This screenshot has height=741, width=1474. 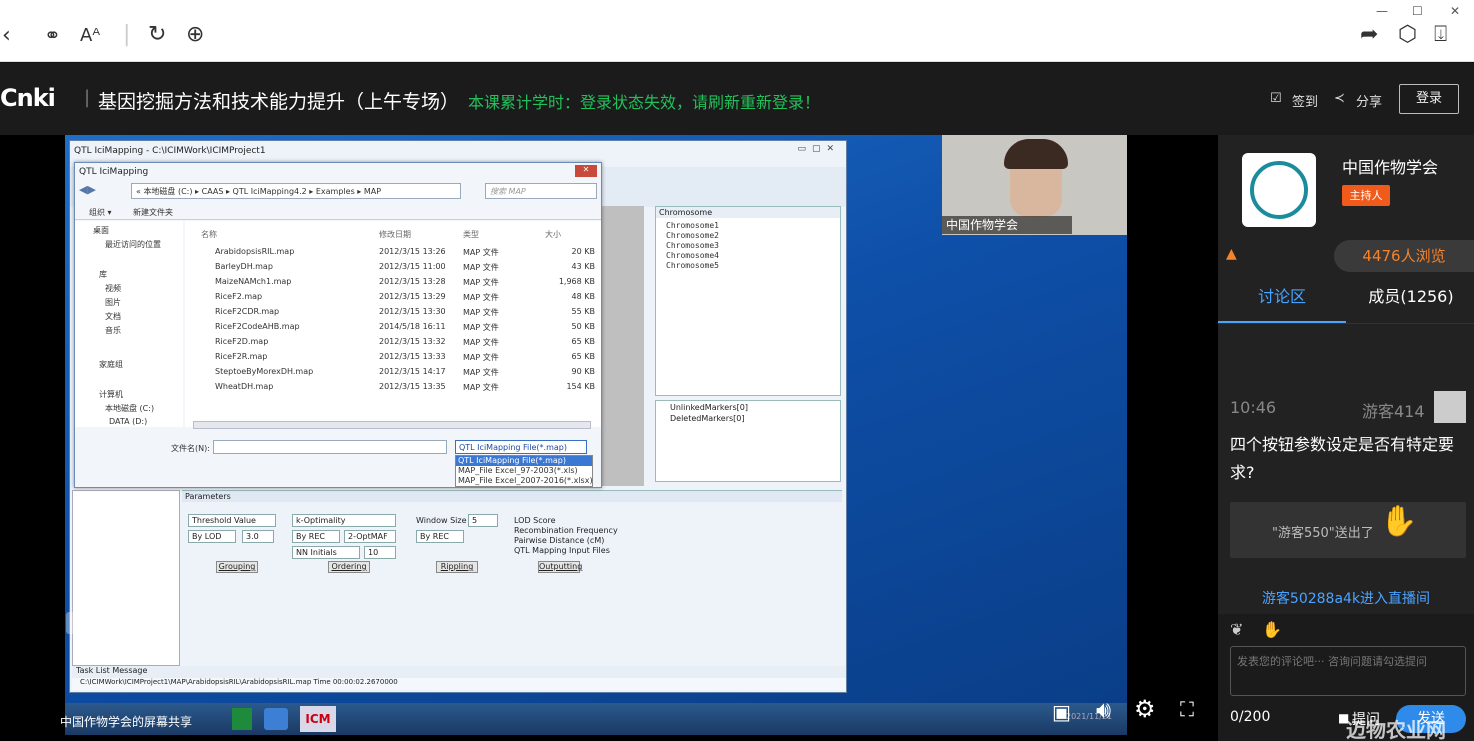 What do you see at coordinates (370, 536) in the screenshot?
I see `opt-maf-select: 2-OptMAF` at bounding box center [370, 536].